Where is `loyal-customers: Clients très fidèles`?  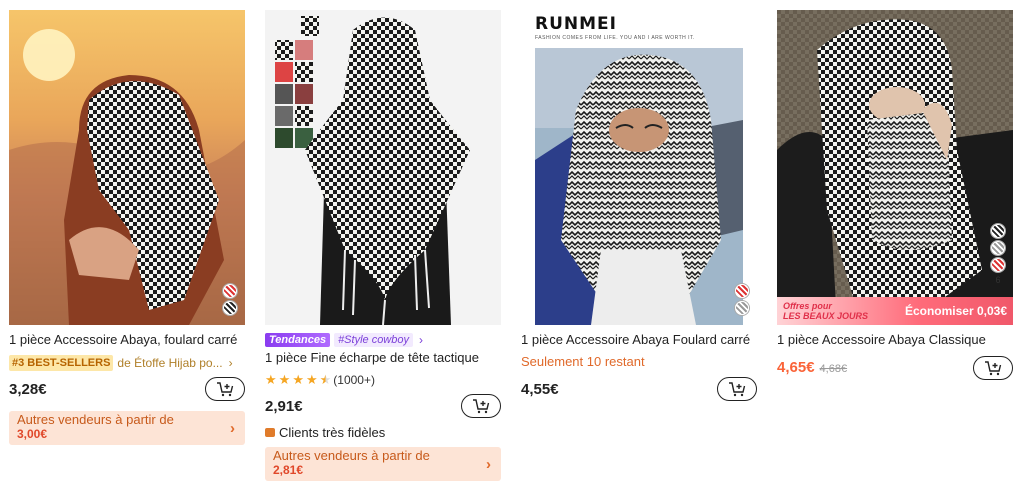 loyal-customers: Clients très fidèles is located at coordinates (383, 432).